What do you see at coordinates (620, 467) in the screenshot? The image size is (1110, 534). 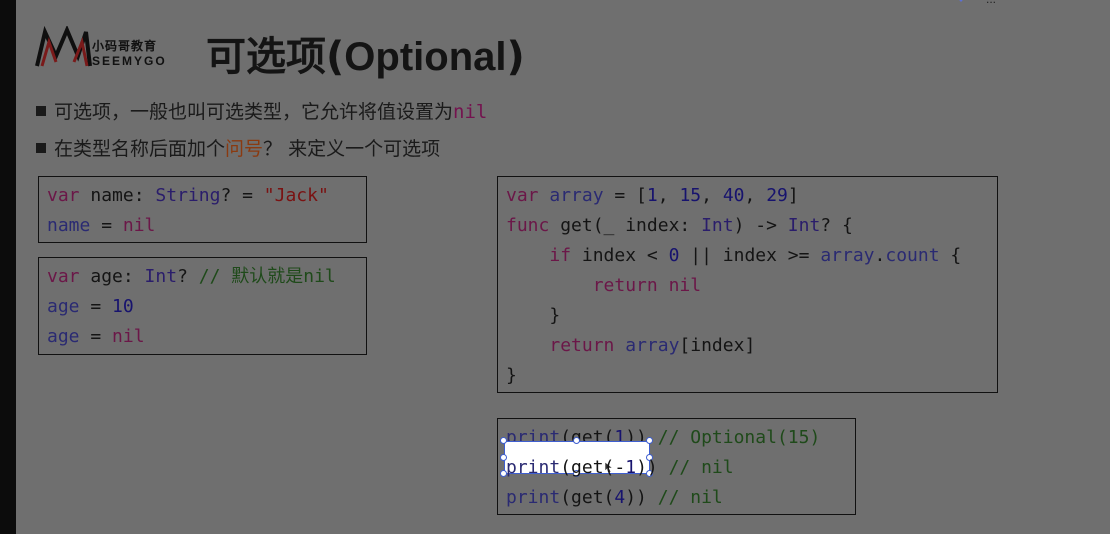 I see `code-line: print(get(-1)) // nil` at bounding box center [620, 467].